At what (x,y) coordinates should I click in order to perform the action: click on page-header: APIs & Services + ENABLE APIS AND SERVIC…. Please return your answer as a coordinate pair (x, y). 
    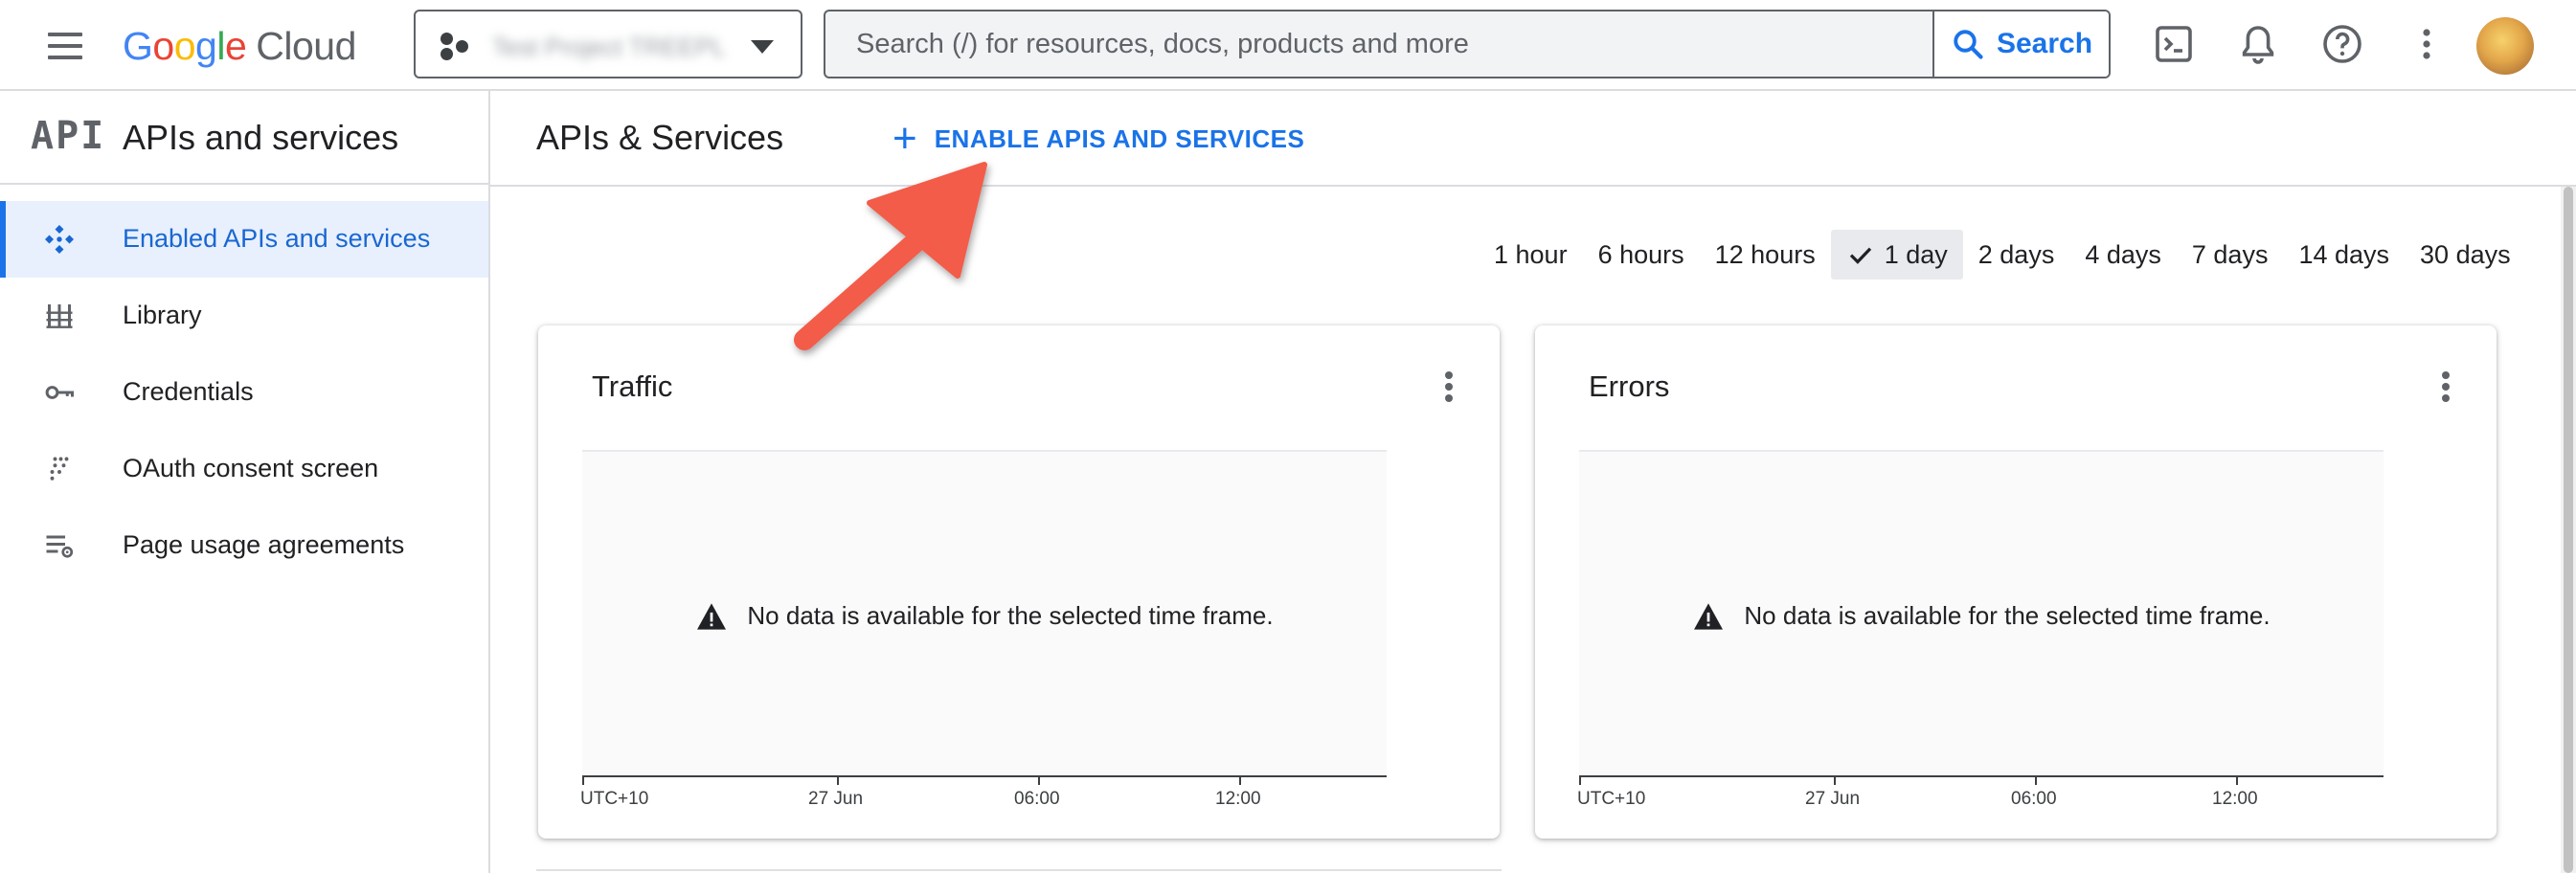
    Looking at the image, I should click on (1533, 139).